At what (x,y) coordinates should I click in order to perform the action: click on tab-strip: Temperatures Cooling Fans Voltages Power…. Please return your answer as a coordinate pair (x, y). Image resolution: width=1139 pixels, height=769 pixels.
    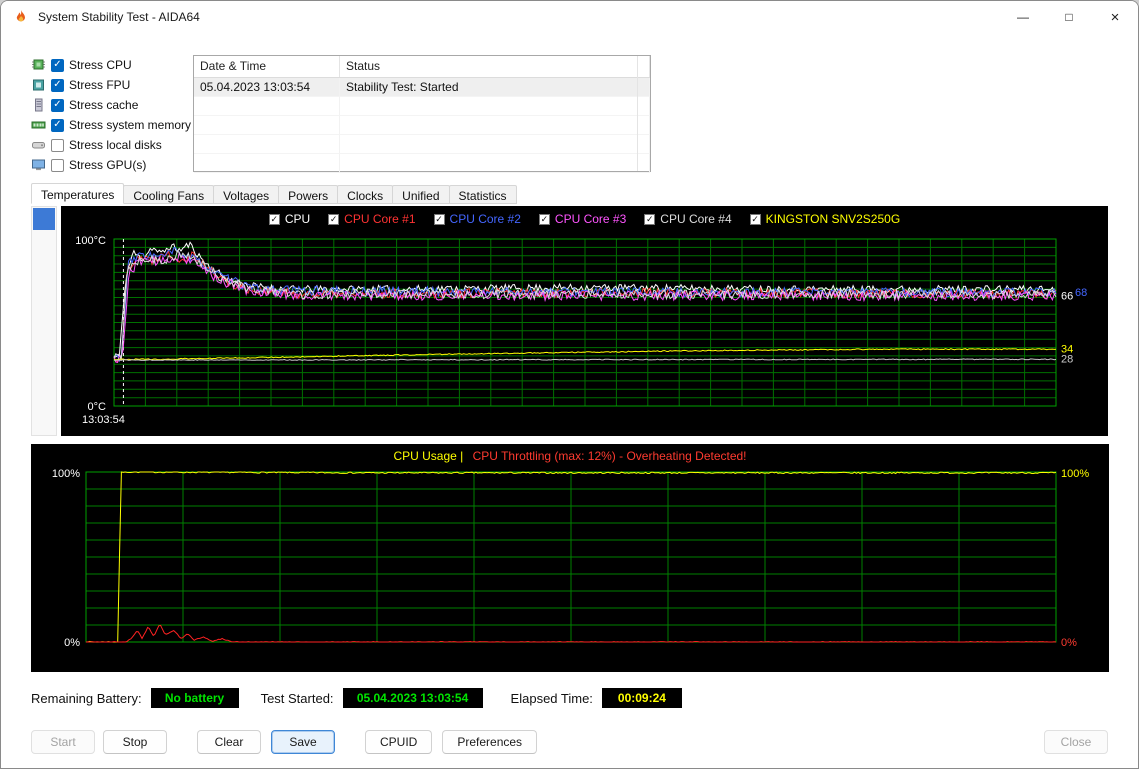
    Looking at the image, I should click on (569, 193).